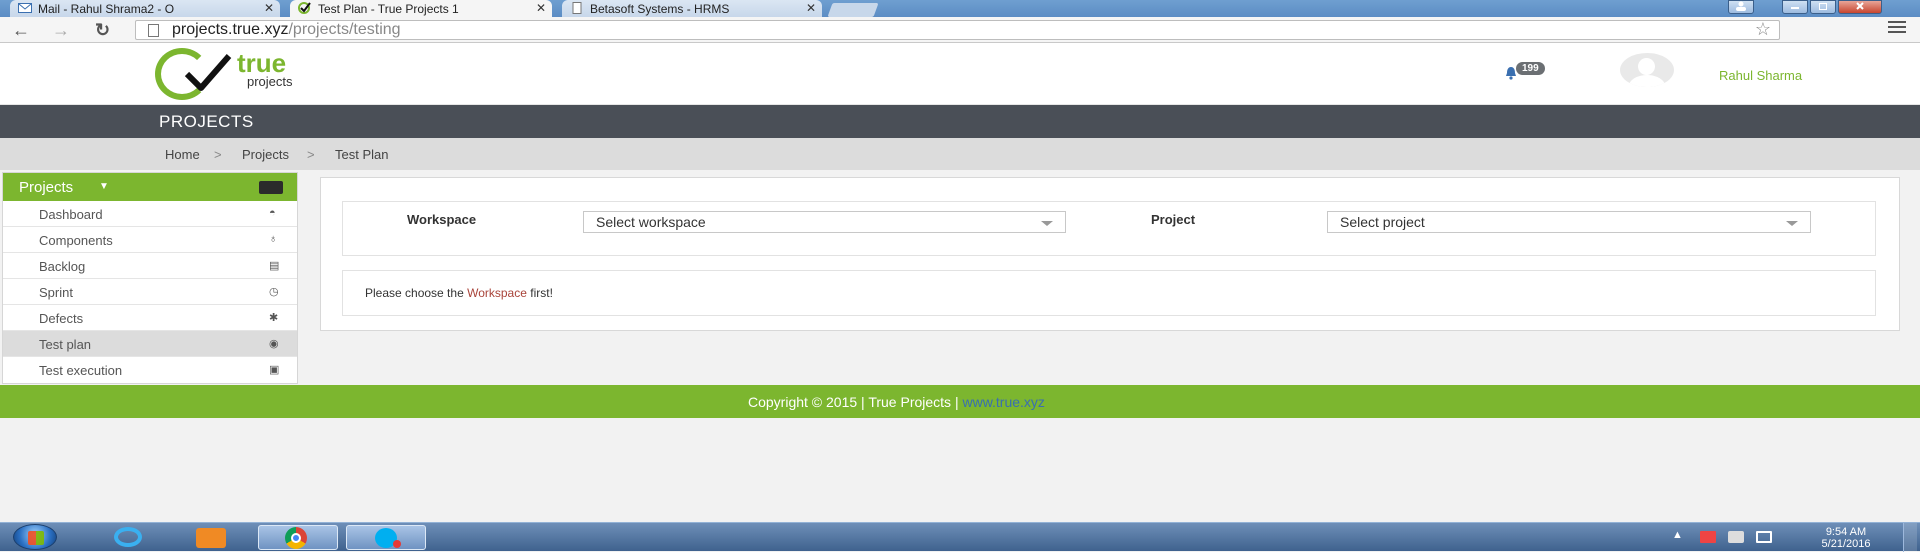 This screenshot has width=1920, height=552. Describe the element at coordinates (1382, 222) in the screenshot. I see `project-select-value: Select project` at that location.